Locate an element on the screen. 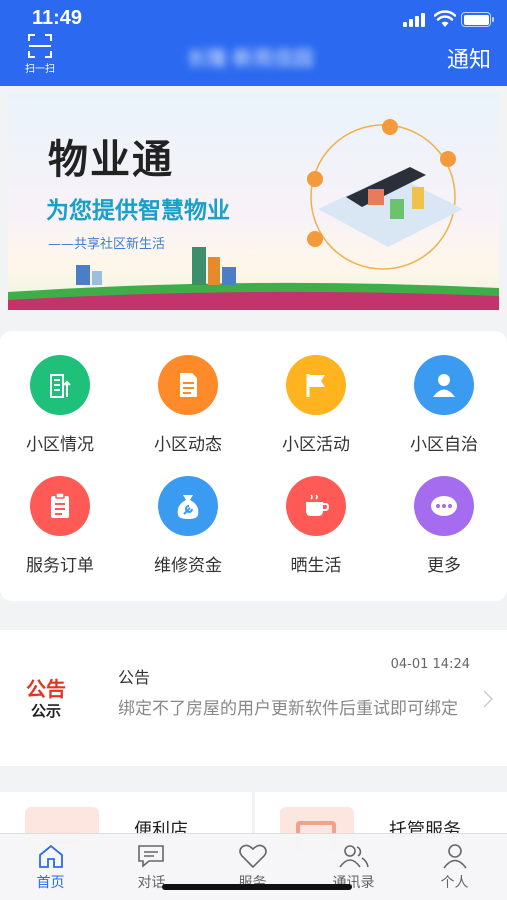 The width and height of the screenshot is (507, 900). grid-label: 小区动态 is located at coordinates (188, 445).